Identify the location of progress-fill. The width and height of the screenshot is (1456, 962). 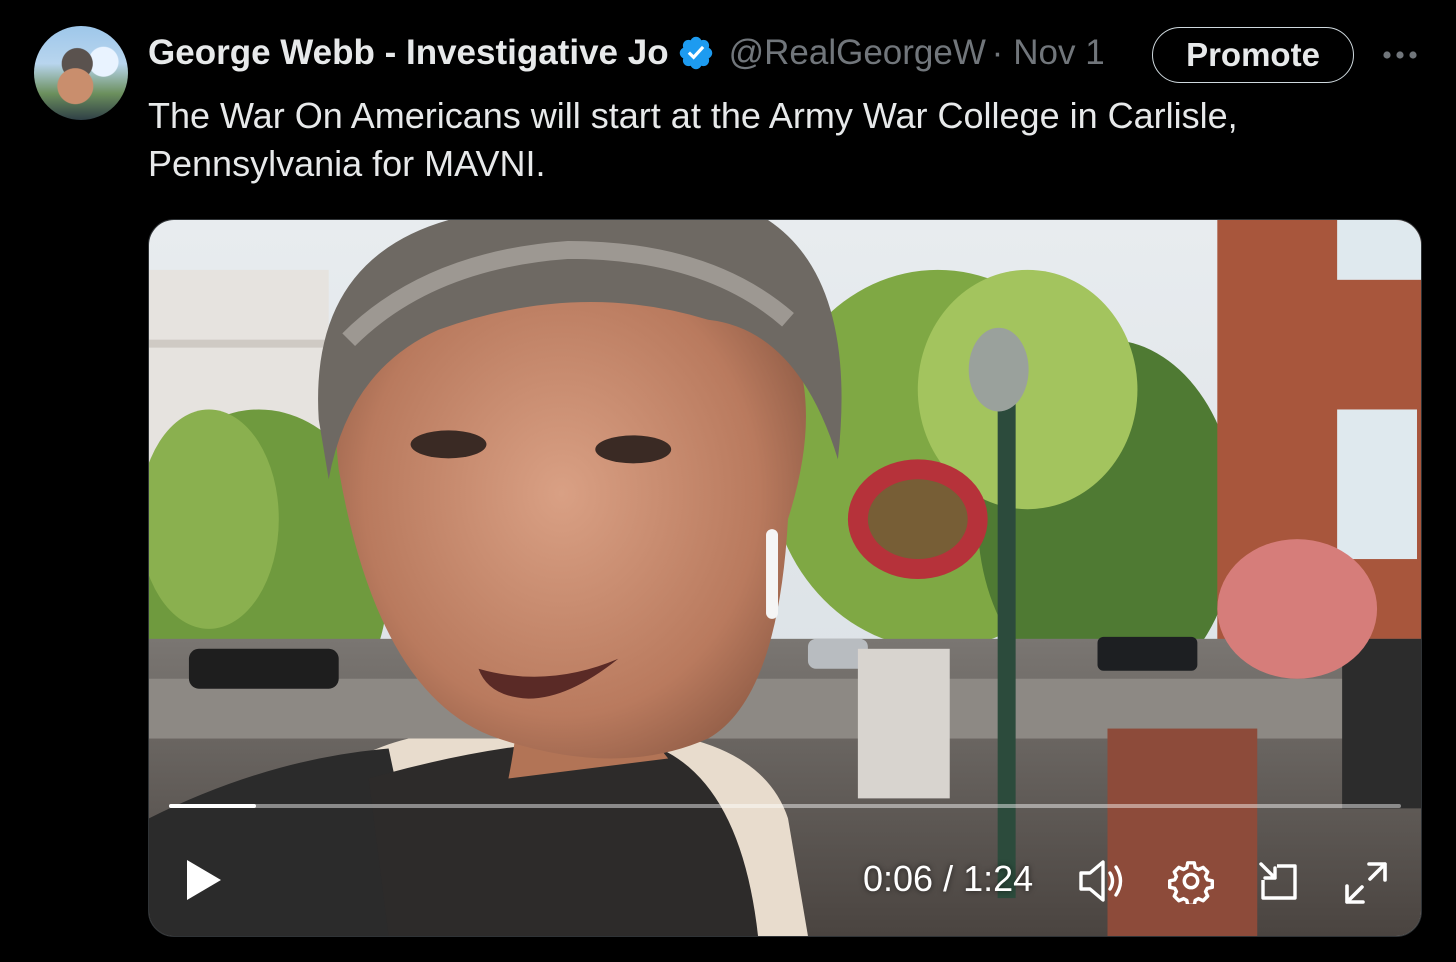
(213, 806).